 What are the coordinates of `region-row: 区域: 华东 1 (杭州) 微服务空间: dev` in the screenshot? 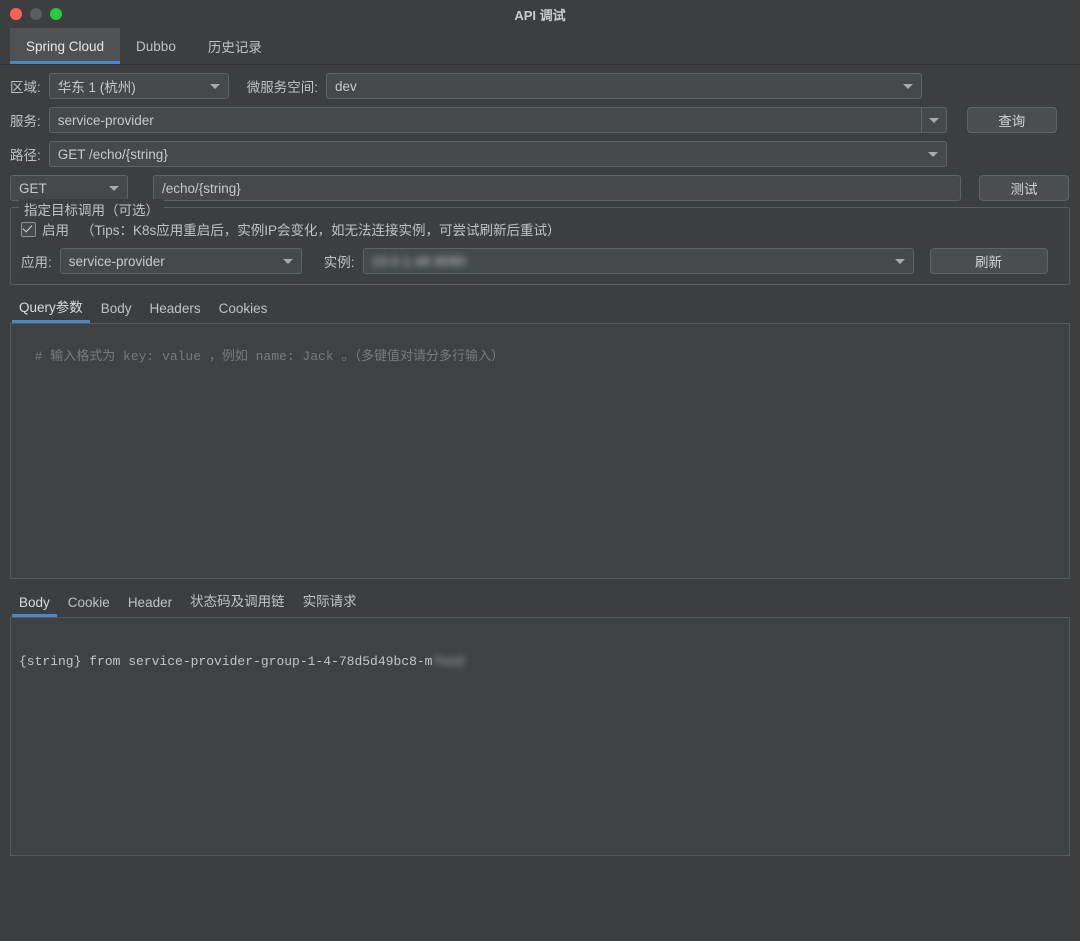 It's located at (540, 86).